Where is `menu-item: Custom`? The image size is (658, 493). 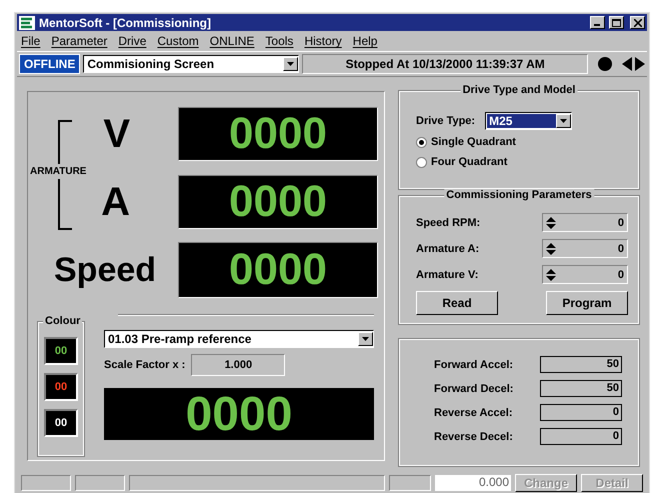 menu-item: Custom is located at coordinates (178, 41).